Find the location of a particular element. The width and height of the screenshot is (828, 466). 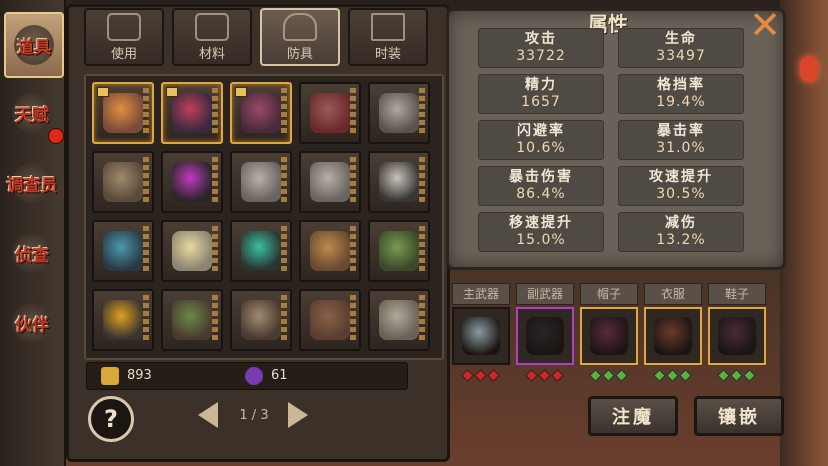

inlay-button: 镶嵌 is located at coordinates (739, 416).